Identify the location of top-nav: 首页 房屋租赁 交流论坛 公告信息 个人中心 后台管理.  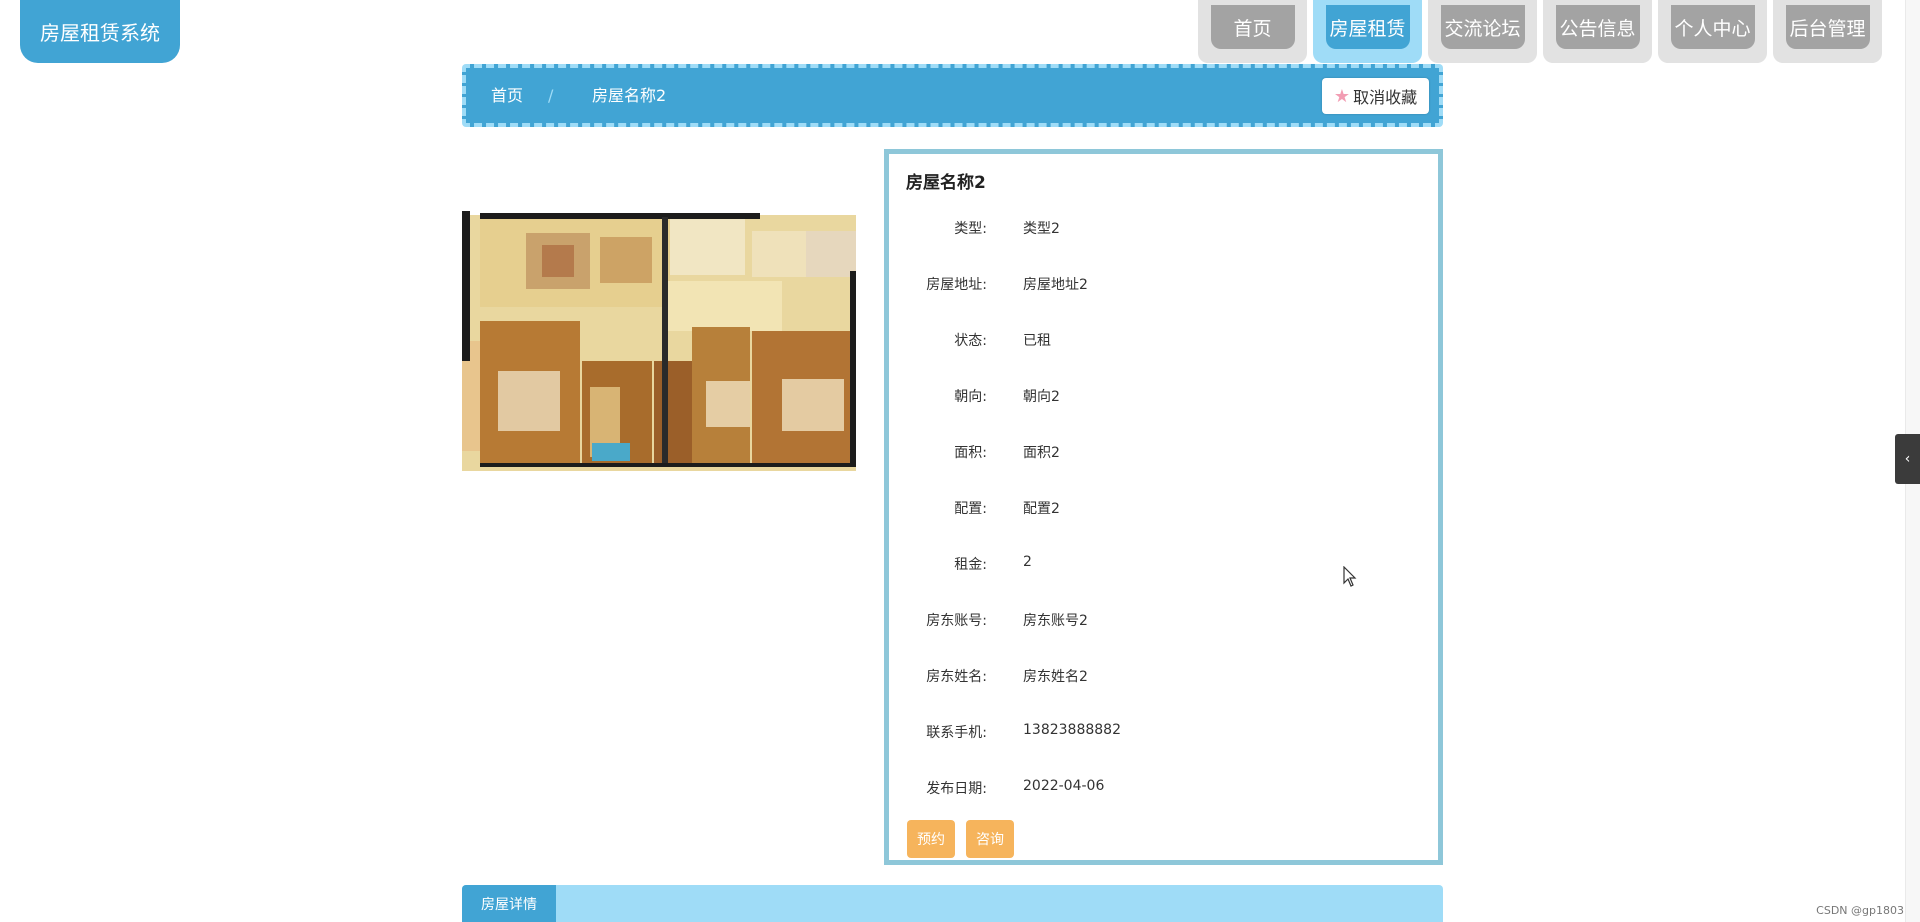
(1540, 31).